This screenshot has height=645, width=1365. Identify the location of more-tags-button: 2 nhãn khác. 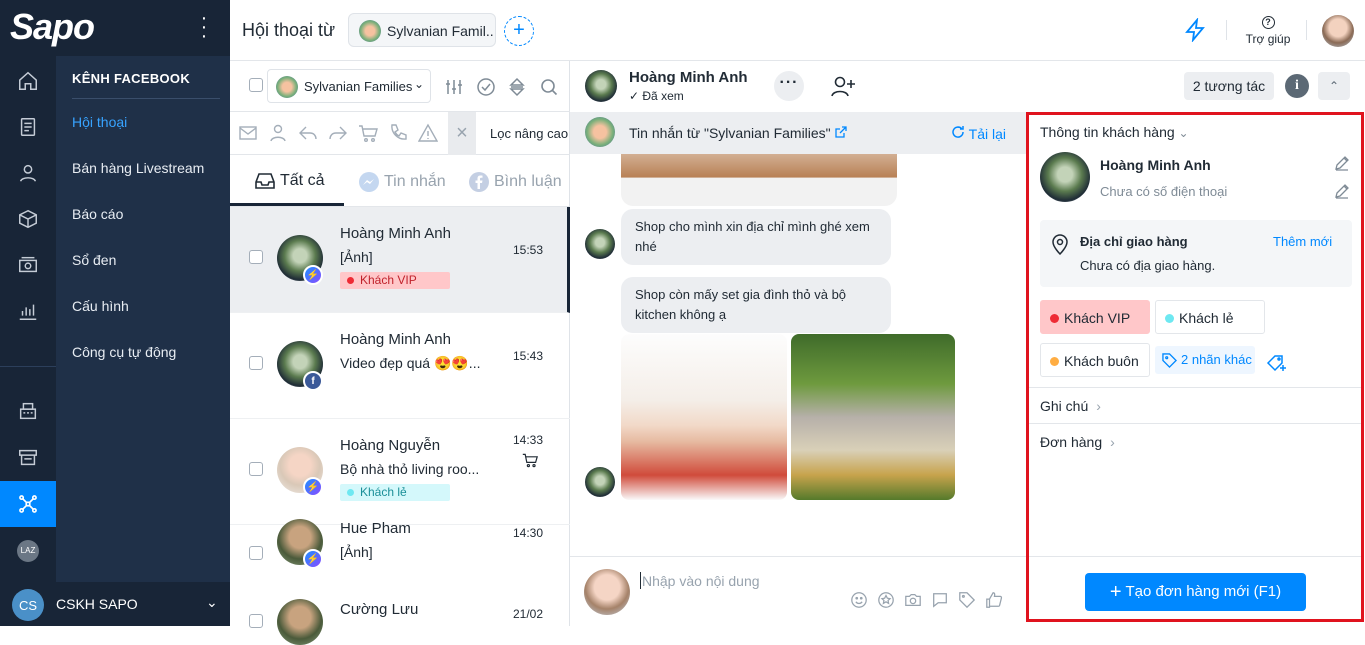
(1205, 360).